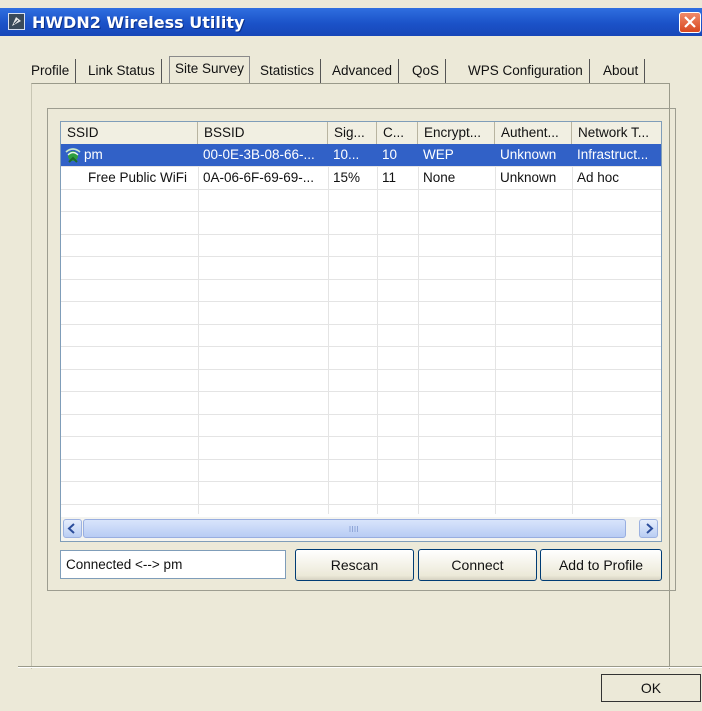 The height and width of the screenshot is (711, 702). I want to click on connect-button: Connect, so click(477, 565).